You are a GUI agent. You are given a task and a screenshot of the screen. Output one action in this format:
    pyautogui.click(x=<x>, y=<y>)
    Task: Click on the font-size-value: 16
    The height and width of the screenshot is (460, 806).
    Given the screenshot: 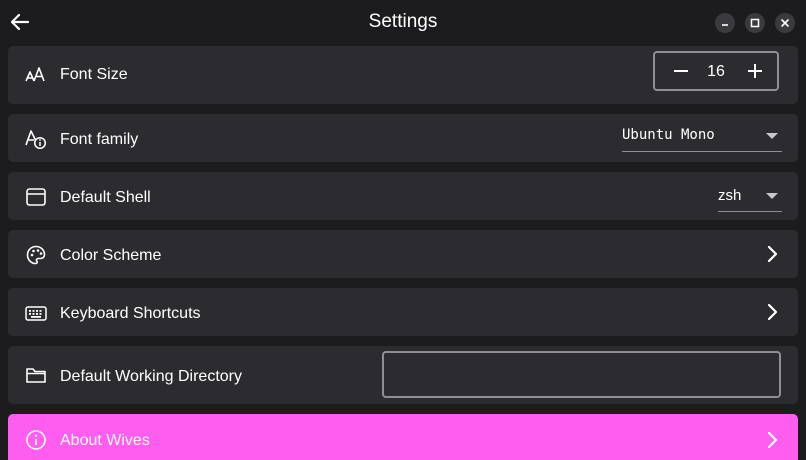 What is the action you would take?
    pyautogui.click(x=716, y=71)
    